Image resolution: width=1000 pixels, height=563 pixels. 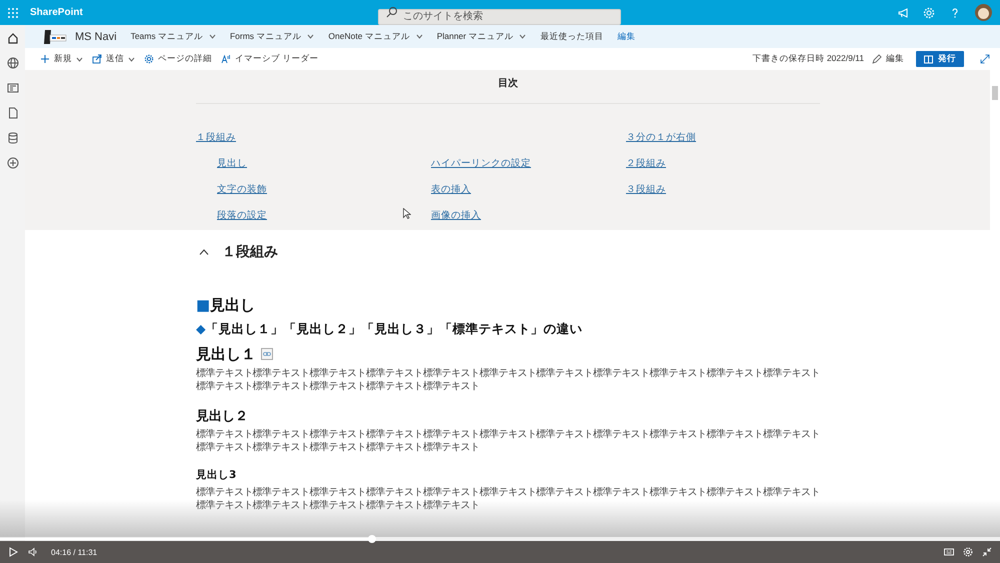 I want to click on command-item: 送信, so click(x=113, y=59).